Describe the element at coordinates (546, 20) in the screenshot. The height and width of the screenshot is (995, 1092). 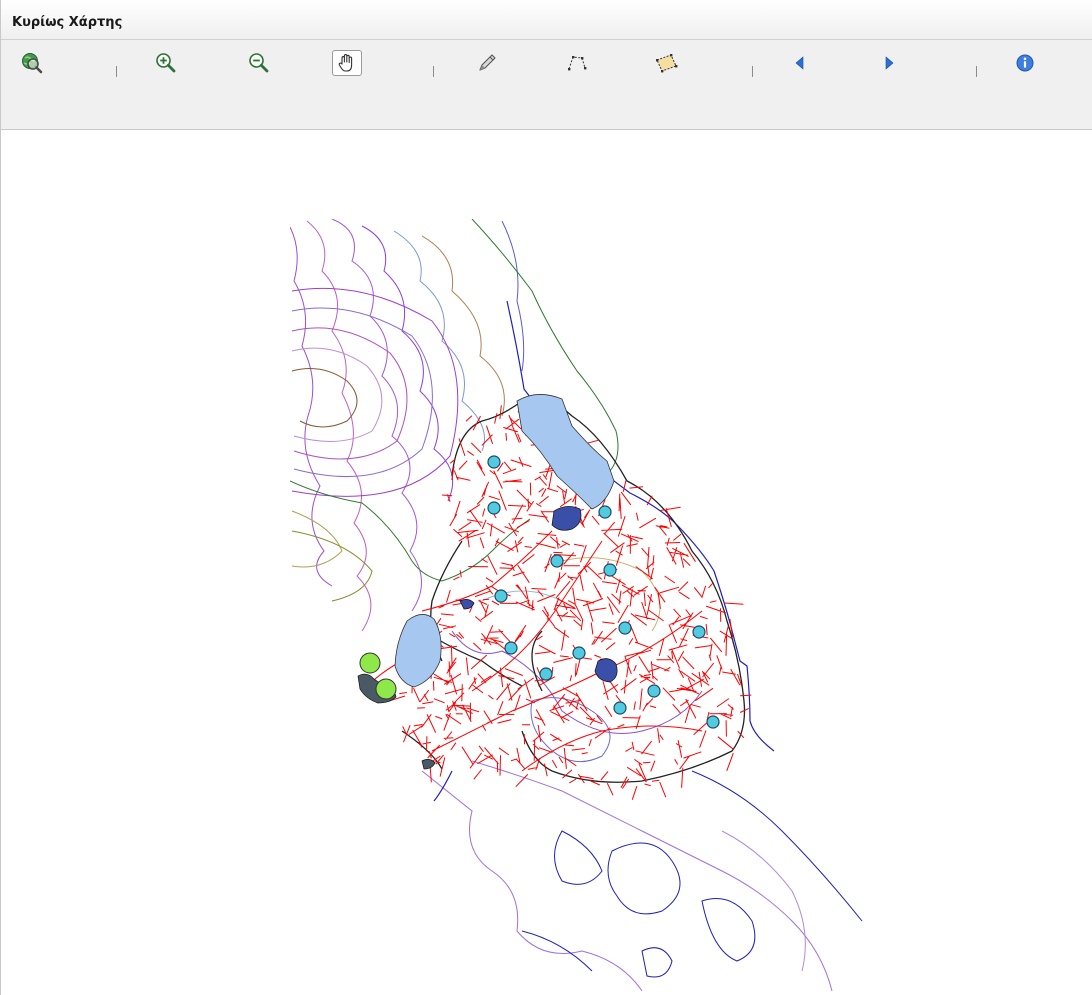
I see `window-titlebar: Κυρίως Χάρτης` at that location.